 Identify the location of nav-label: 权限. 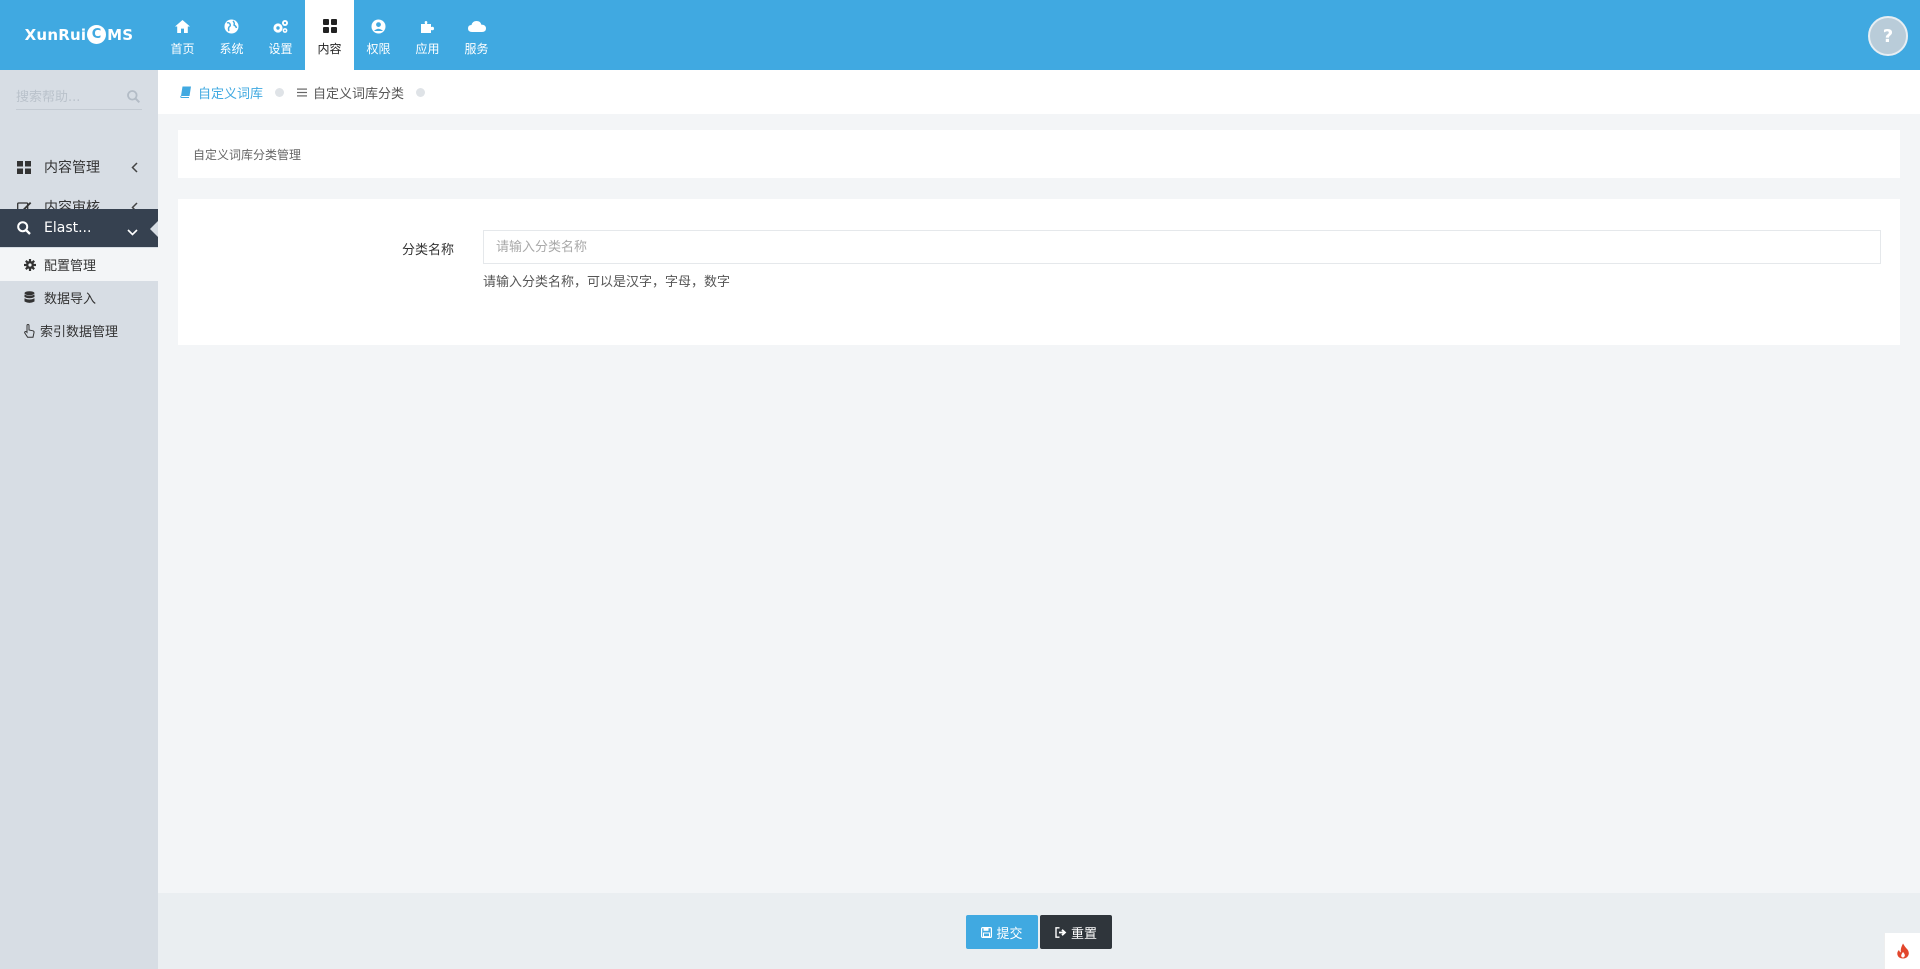
(378, 49).